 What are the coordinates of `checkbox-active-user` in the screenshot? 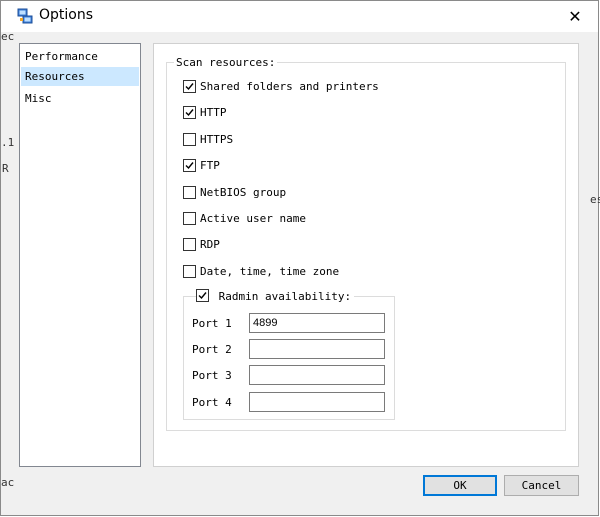 It's located at (189, 218).